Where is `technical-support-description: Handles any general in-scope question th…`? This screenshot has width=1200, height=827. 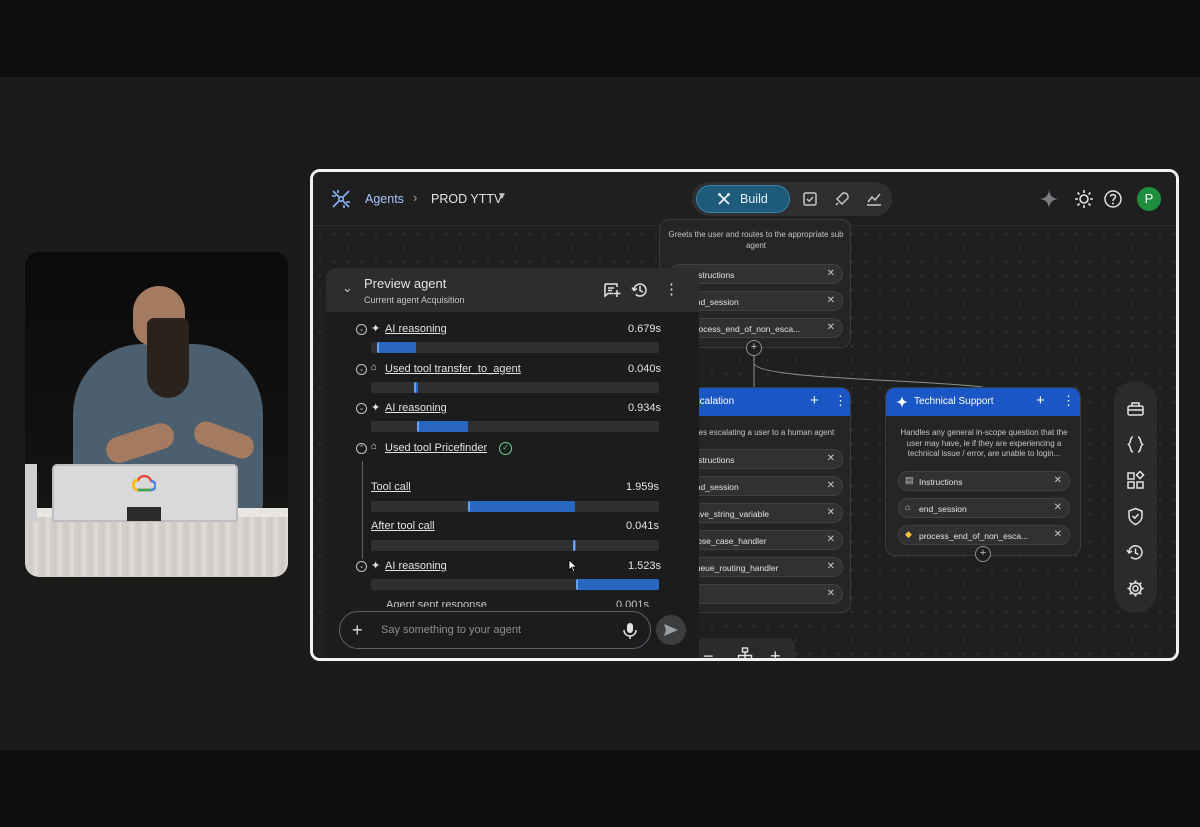 technical-support-description: Handles any general in-scope question th… is located at coordinates (984, 443).